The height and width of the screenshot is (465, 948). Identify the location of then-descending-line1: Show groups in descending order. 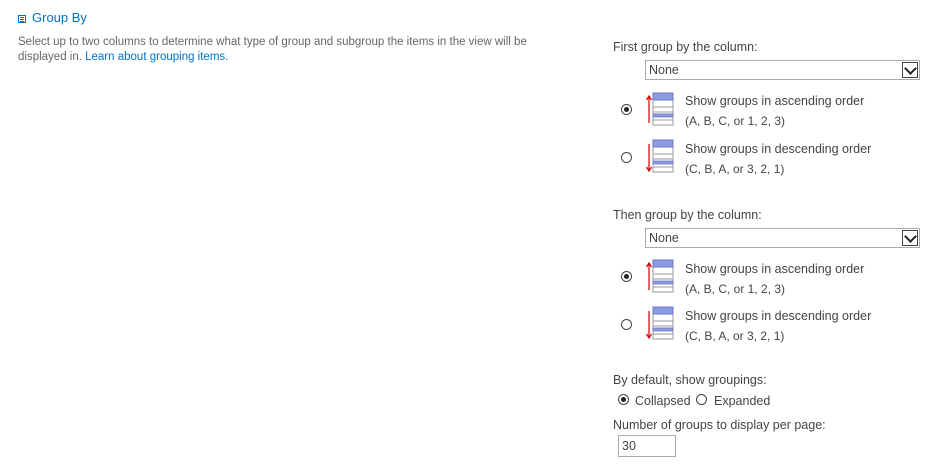
(778, 316).